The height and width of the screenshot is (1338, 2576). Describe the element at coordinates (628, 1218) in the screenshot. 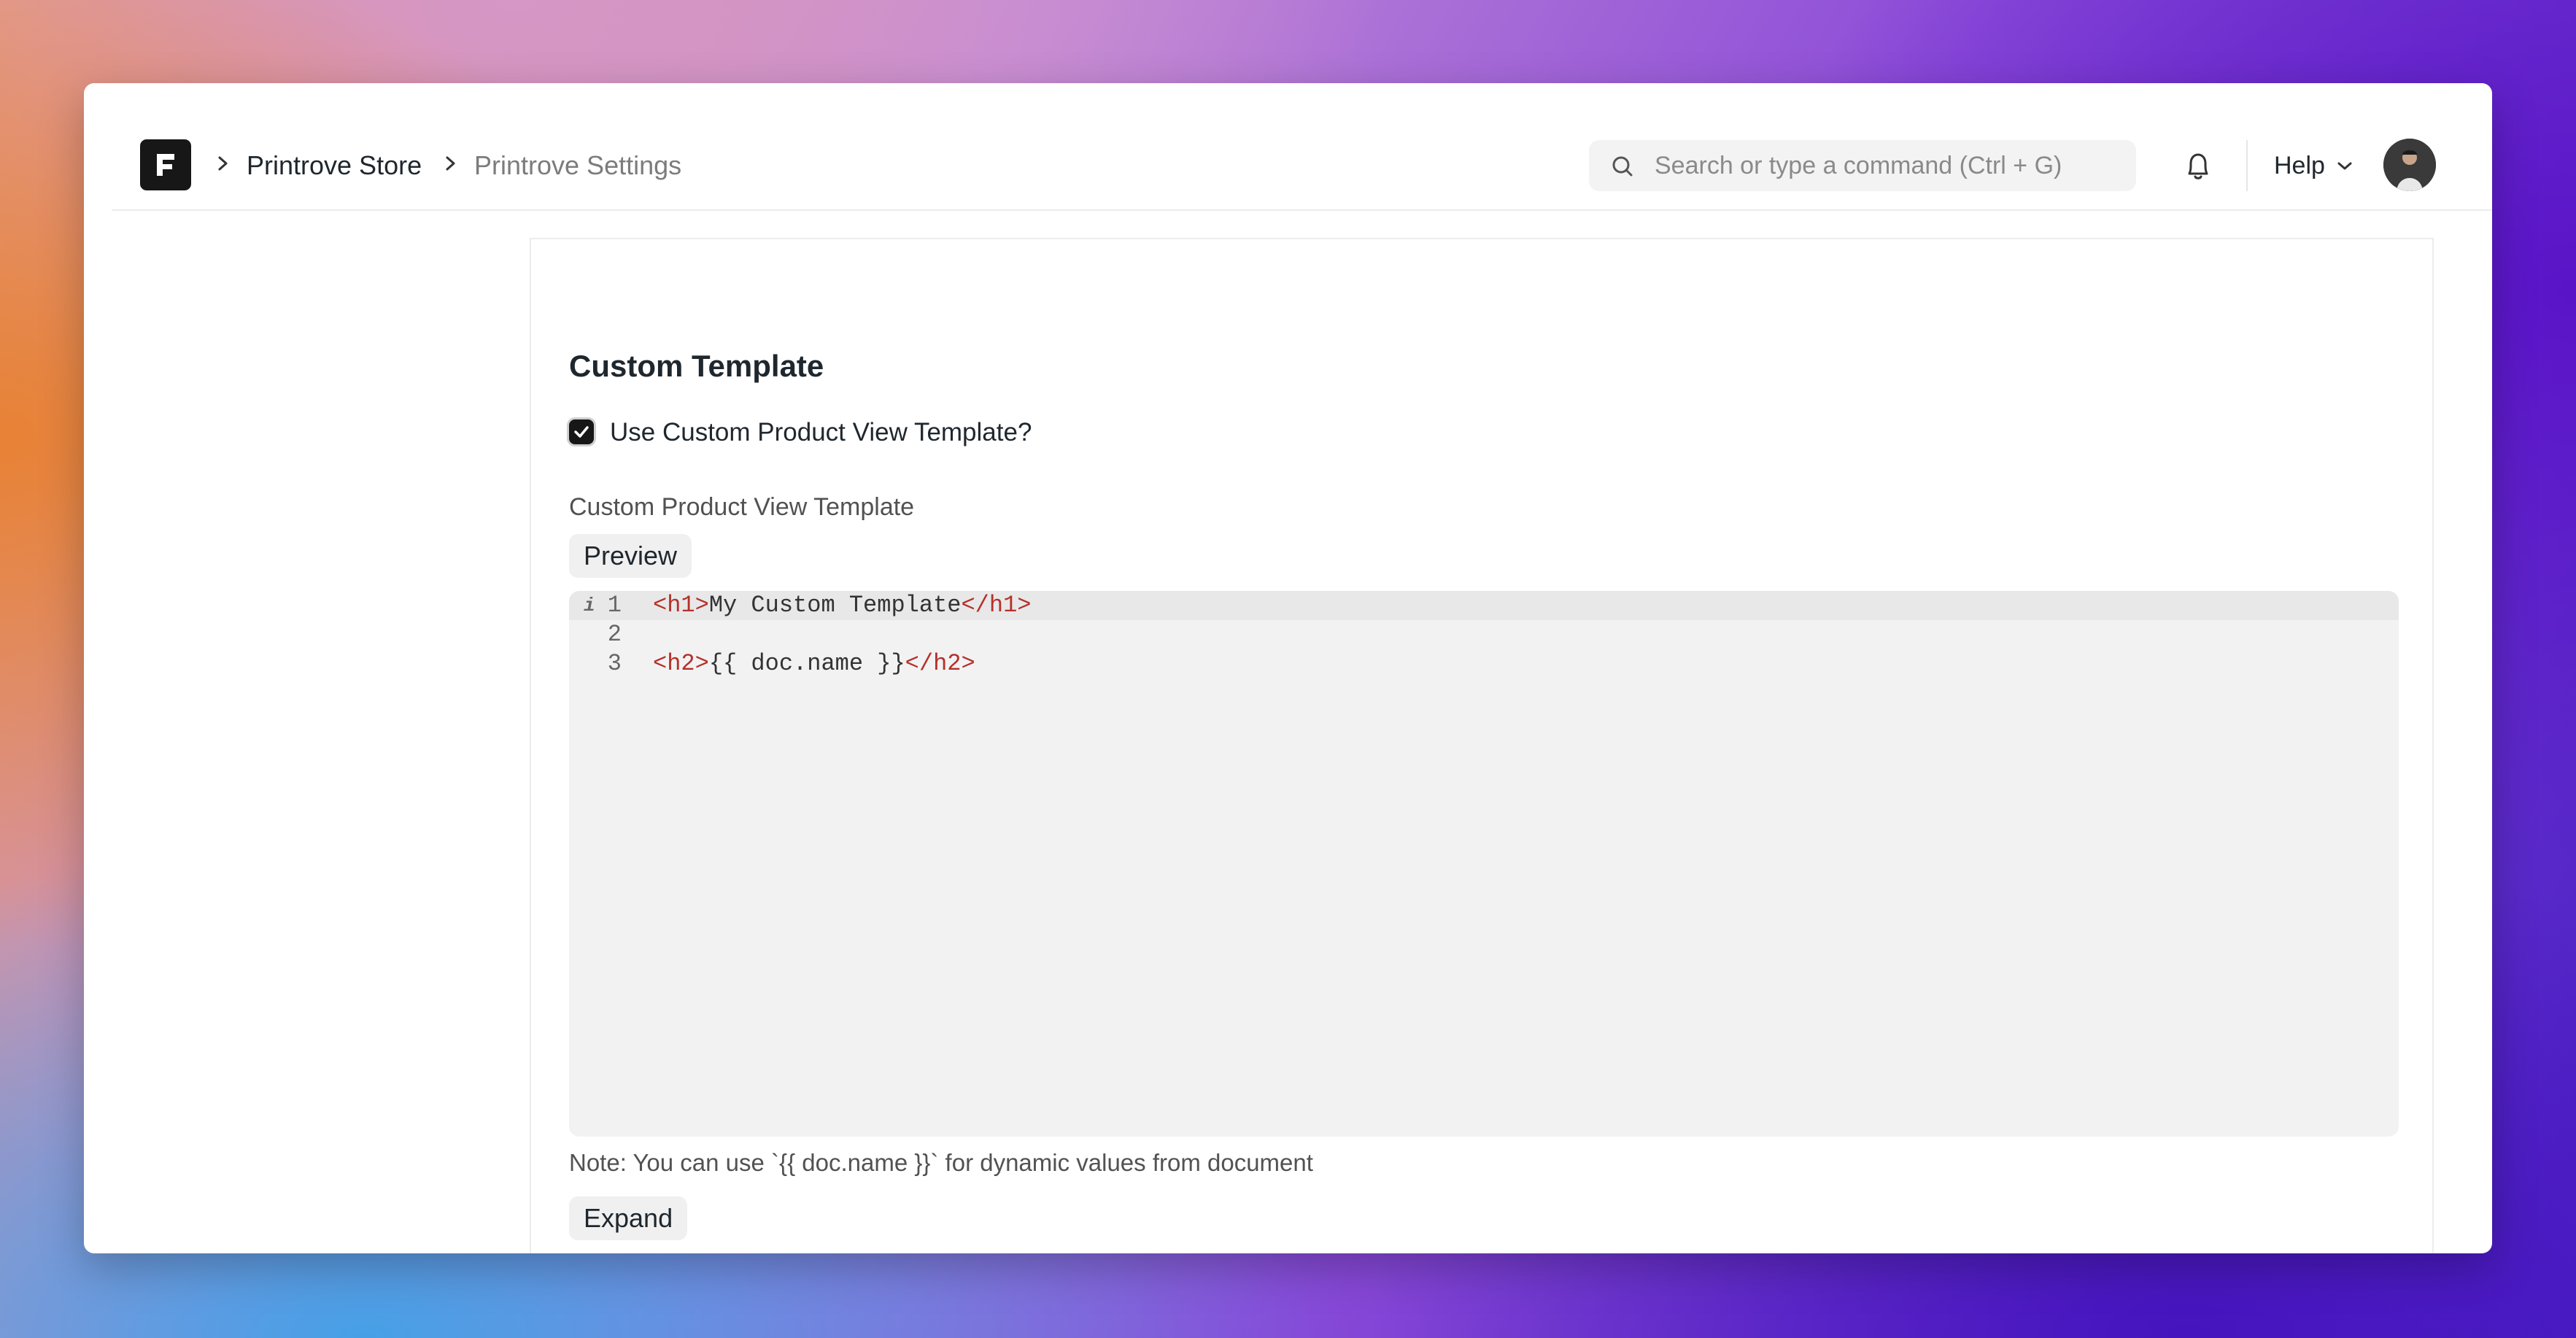

I see `expand-button: Expand` at that location.